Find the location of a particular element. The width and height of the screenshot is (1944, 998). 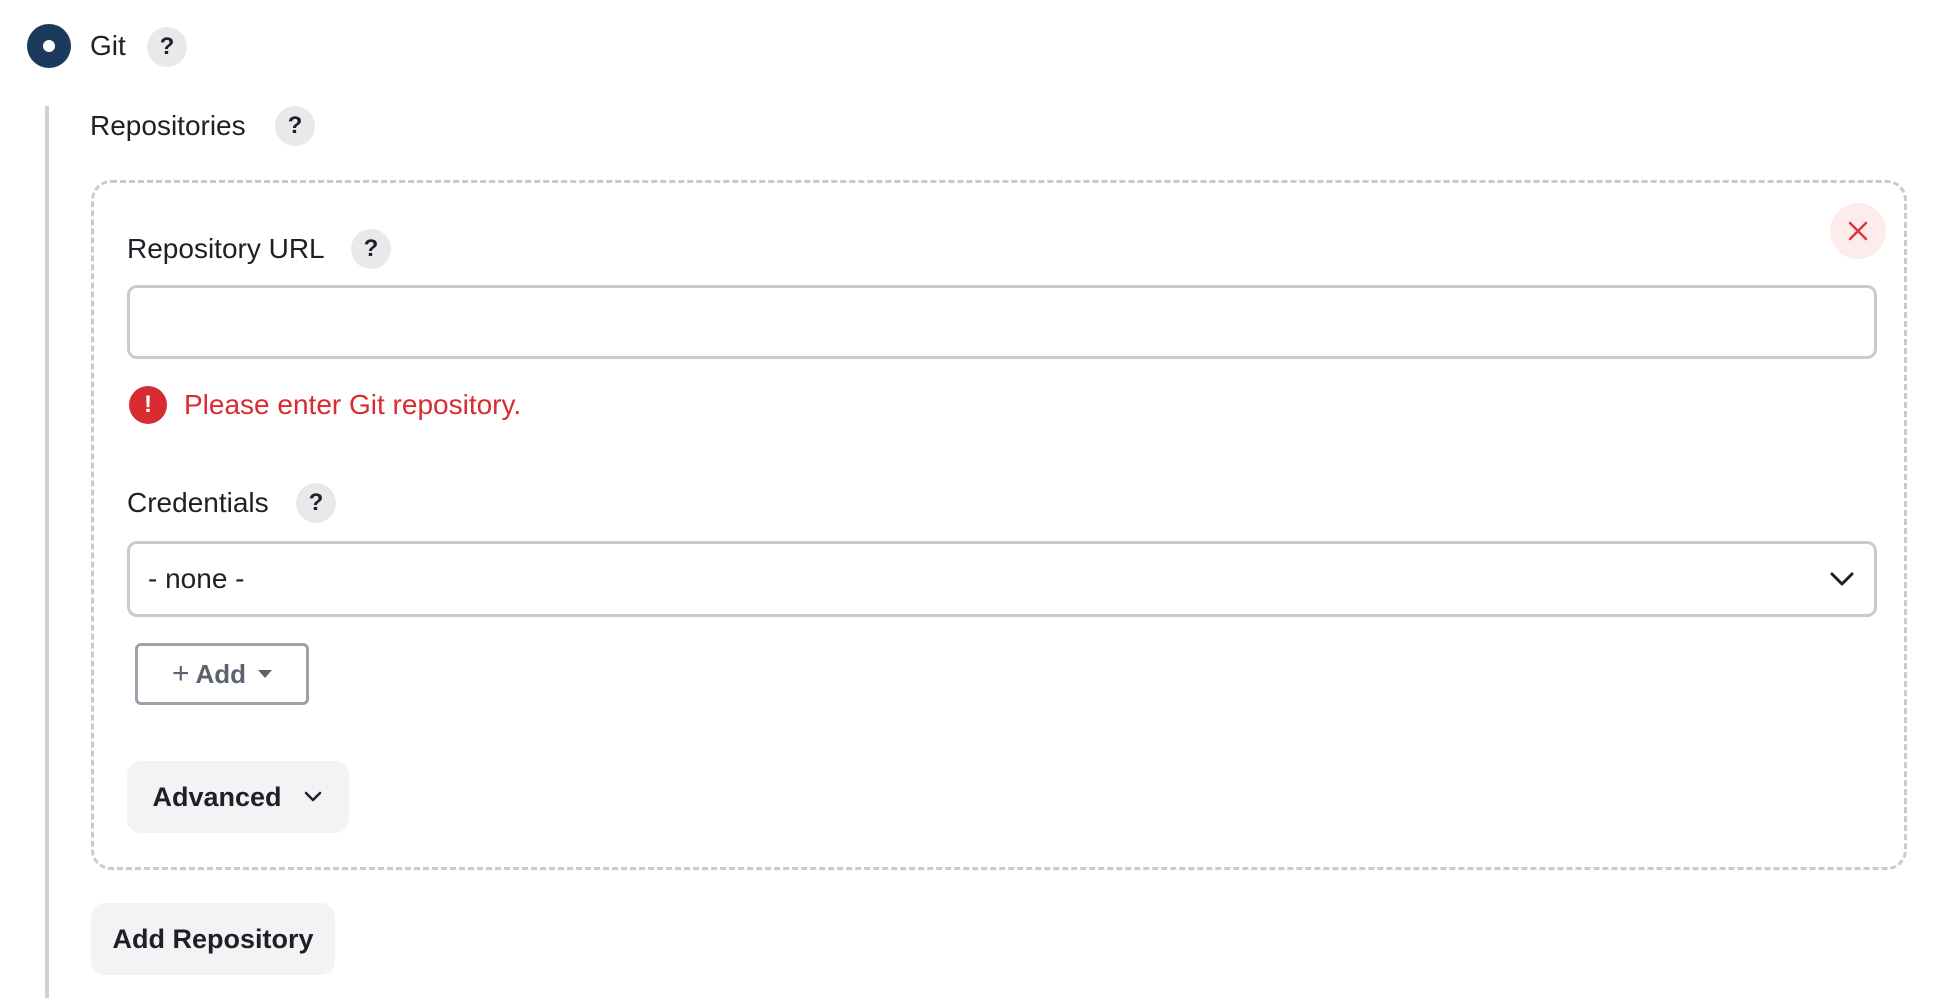

repositories-label: Repositories is located at coordinates (168, 125).